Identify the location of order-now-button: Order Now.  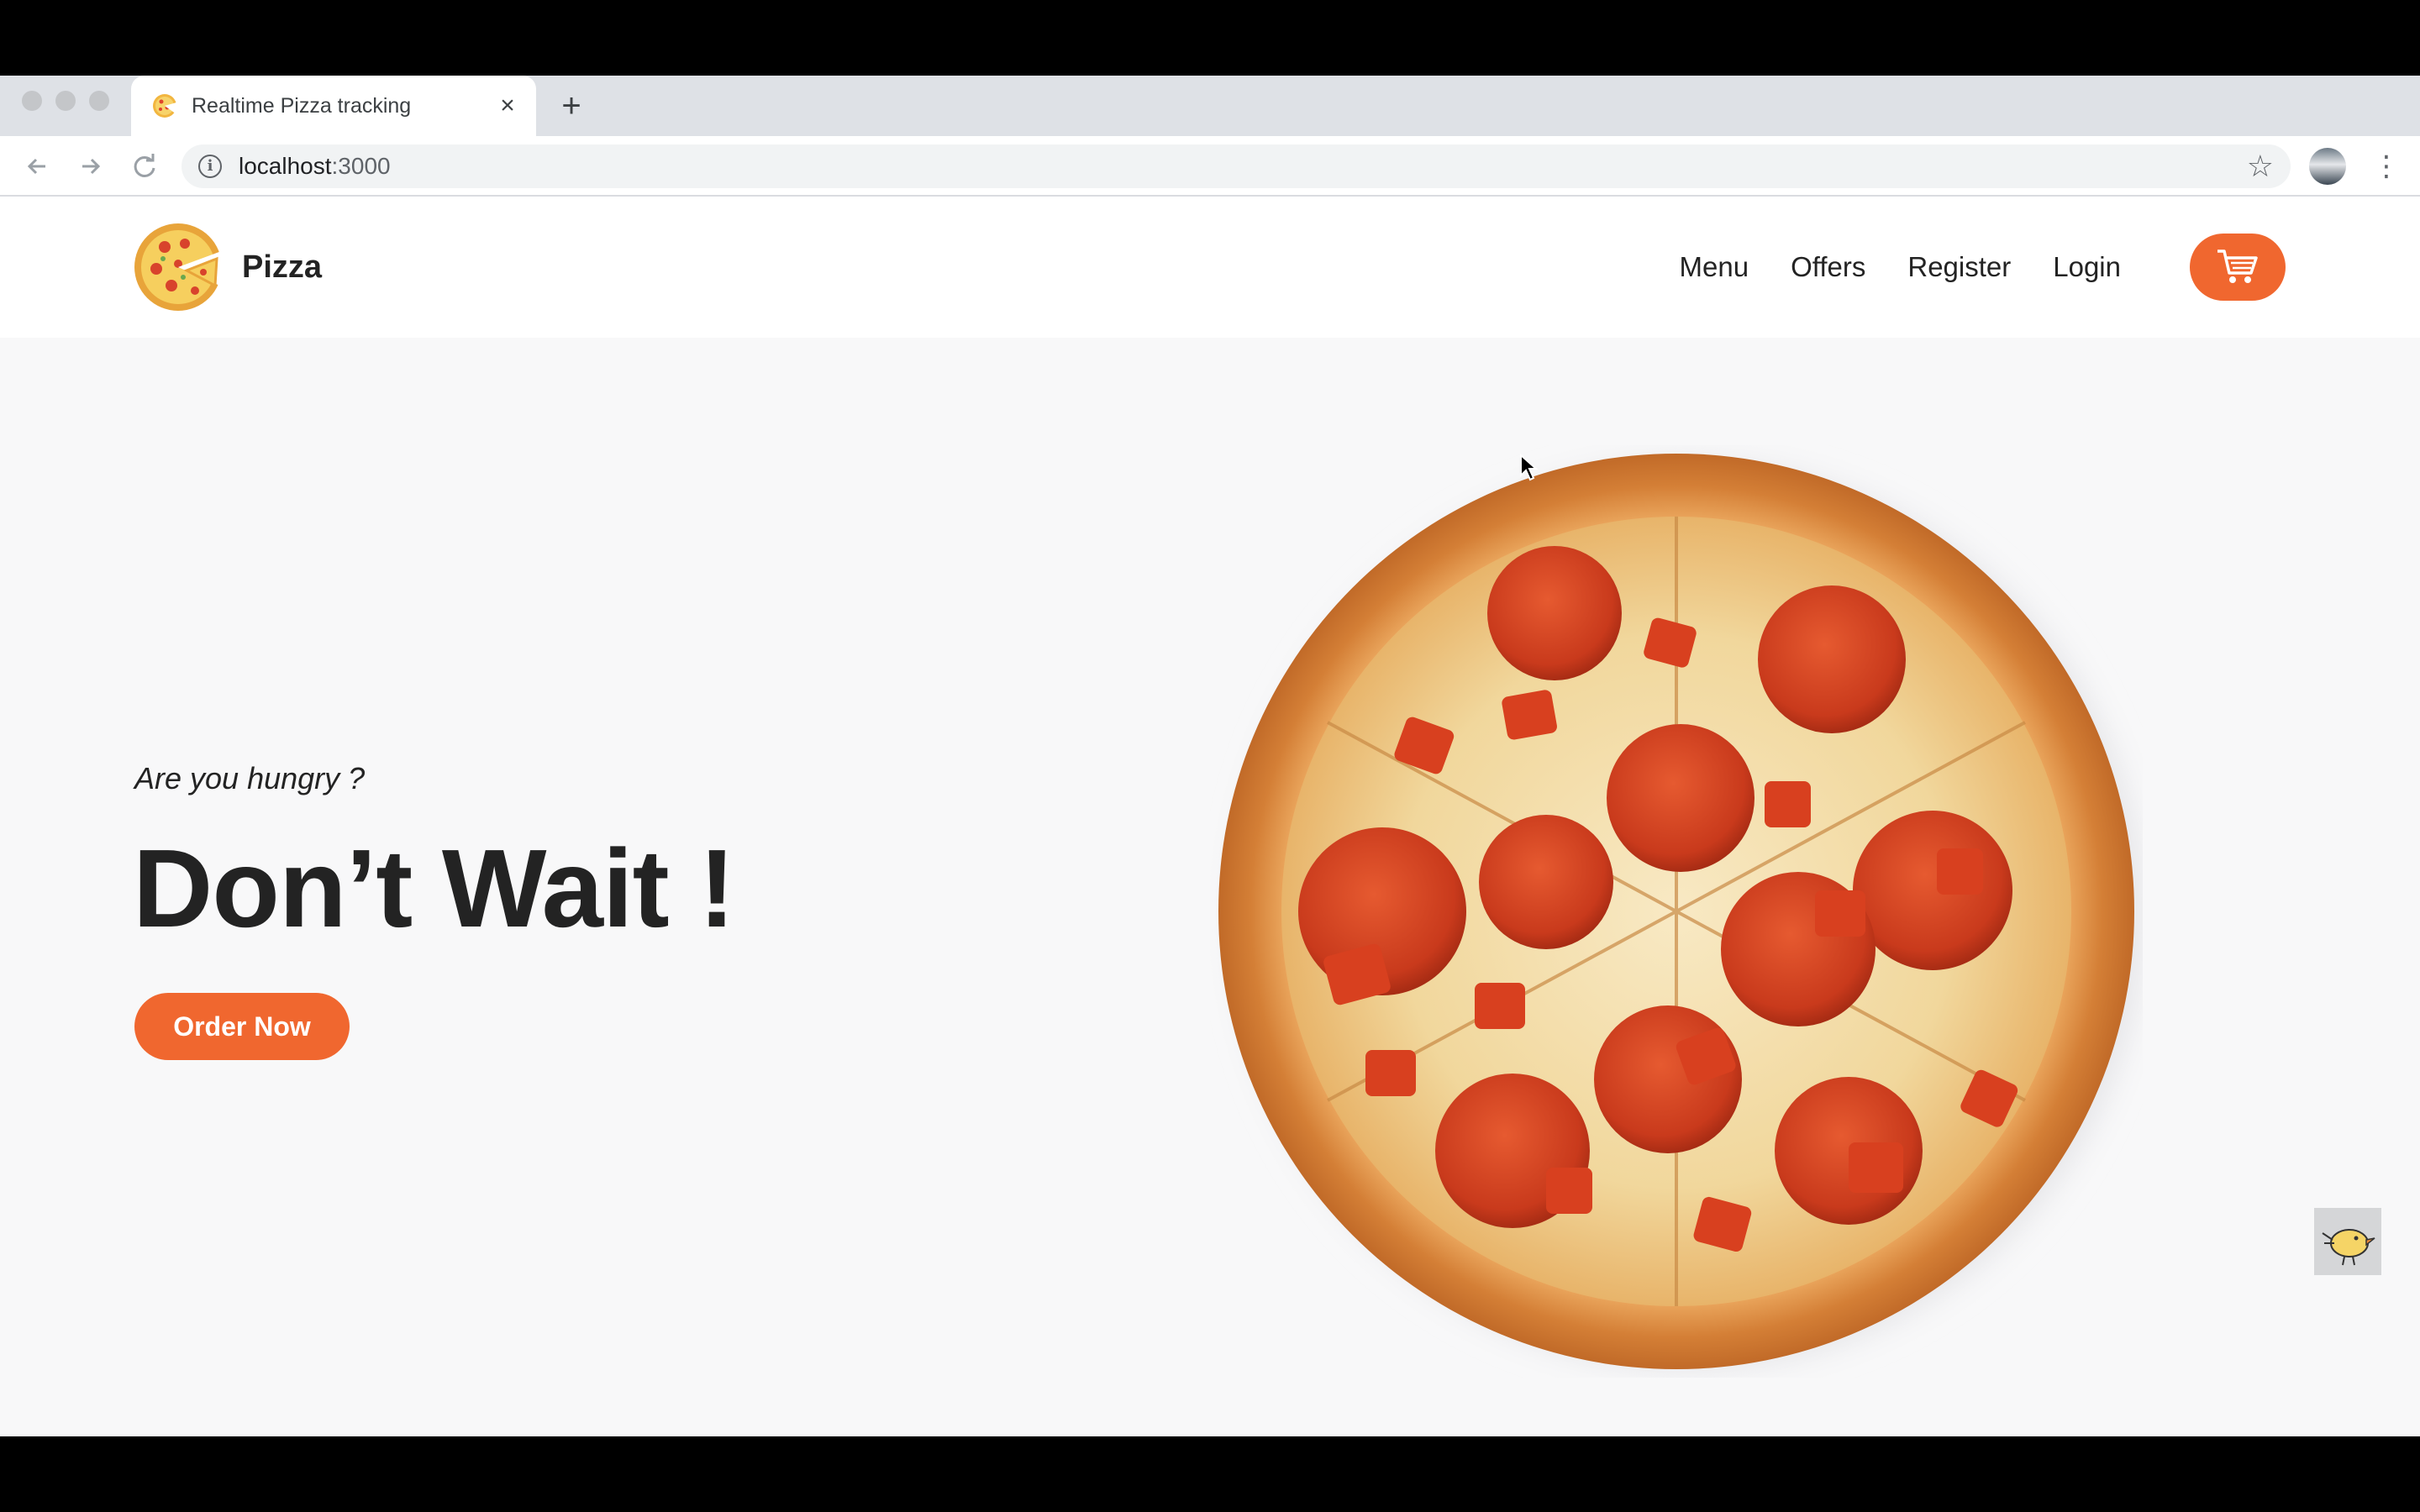
(242, 1026).